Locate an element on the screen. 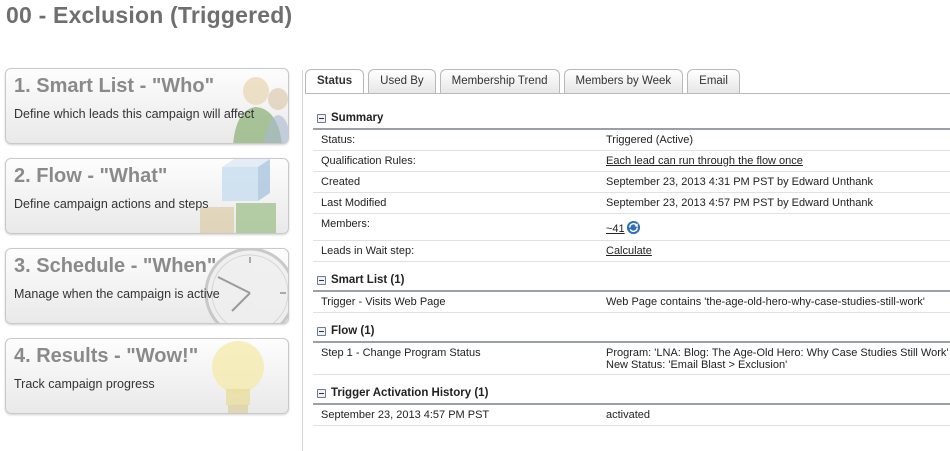 The width and height of the screenshot is (950, 451). history-action: activated is located at coordinates (628, 415).